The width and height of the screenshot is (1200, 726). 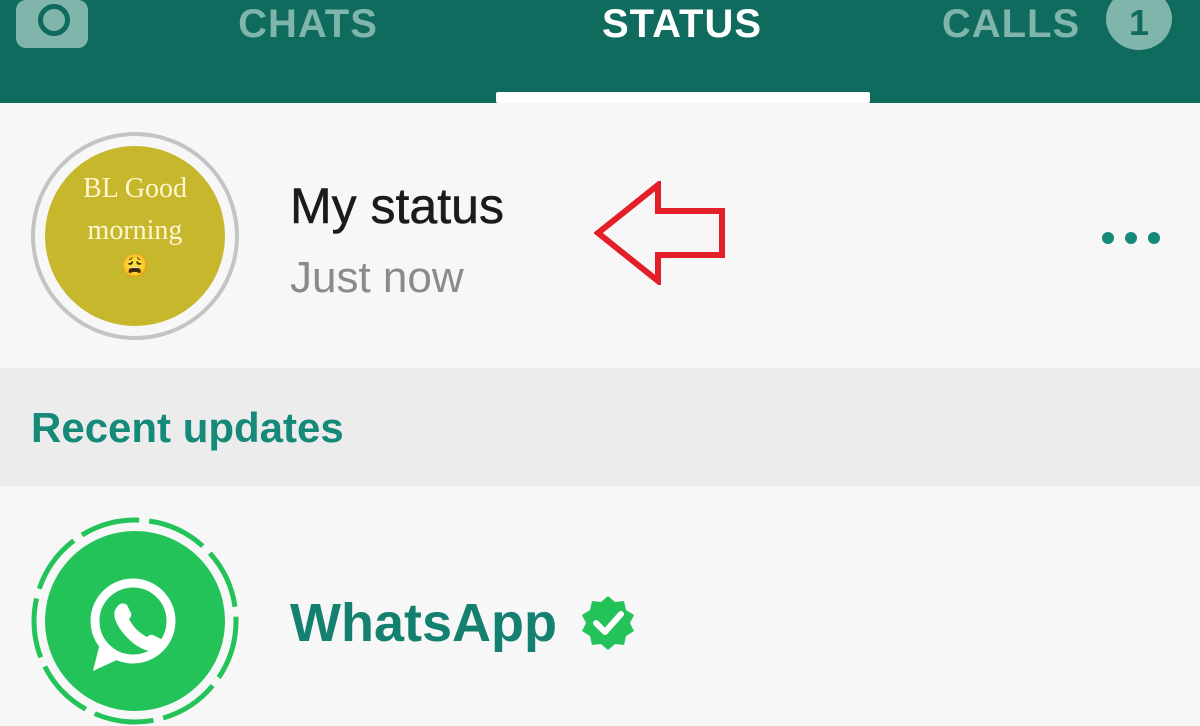 I want to click on update-contact-name: WhatsApp, so click(x=423, y=623).